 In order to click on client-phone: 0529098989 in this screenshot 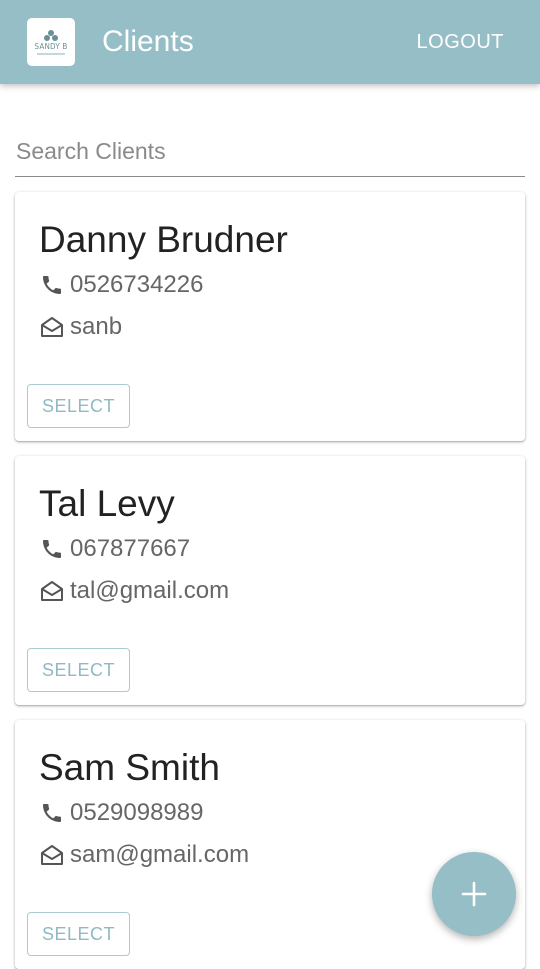, I will do `click(137, 812)`.